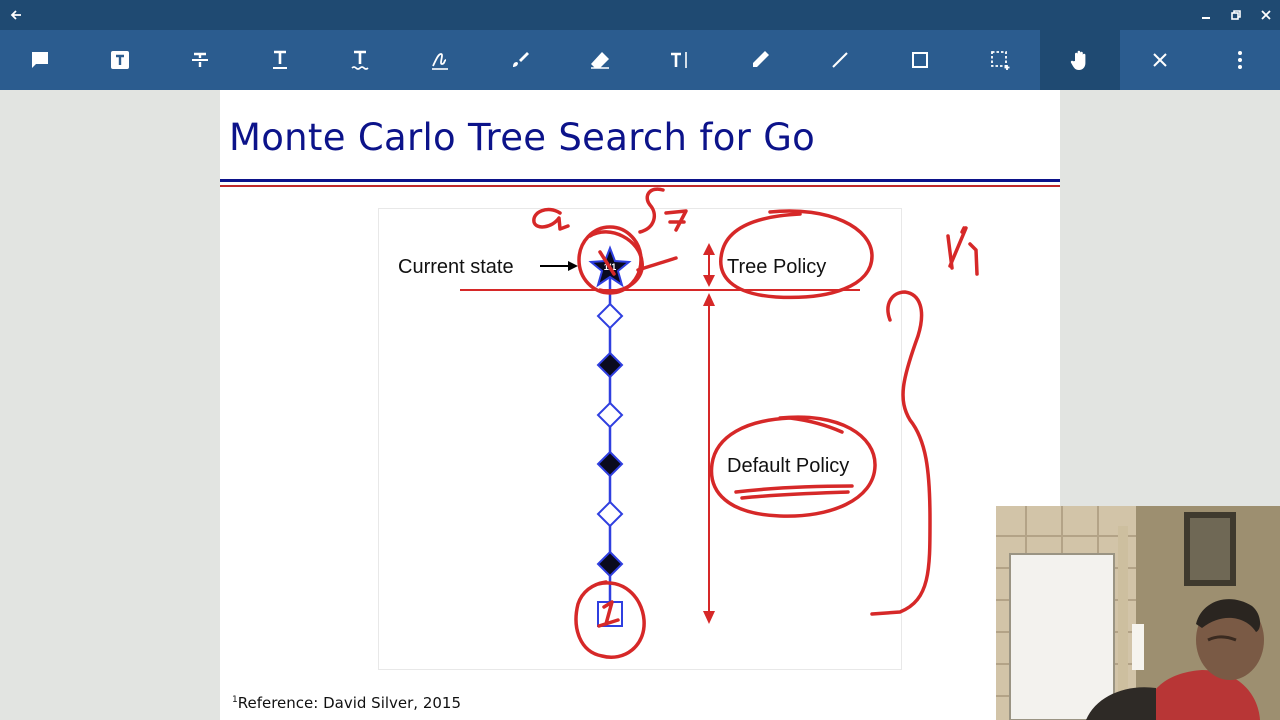 The height and width of the screenshot is (720, 1280). Describe the element at coordinates (120, 60) in the screenshot. I see `text-box-icon` at that location.